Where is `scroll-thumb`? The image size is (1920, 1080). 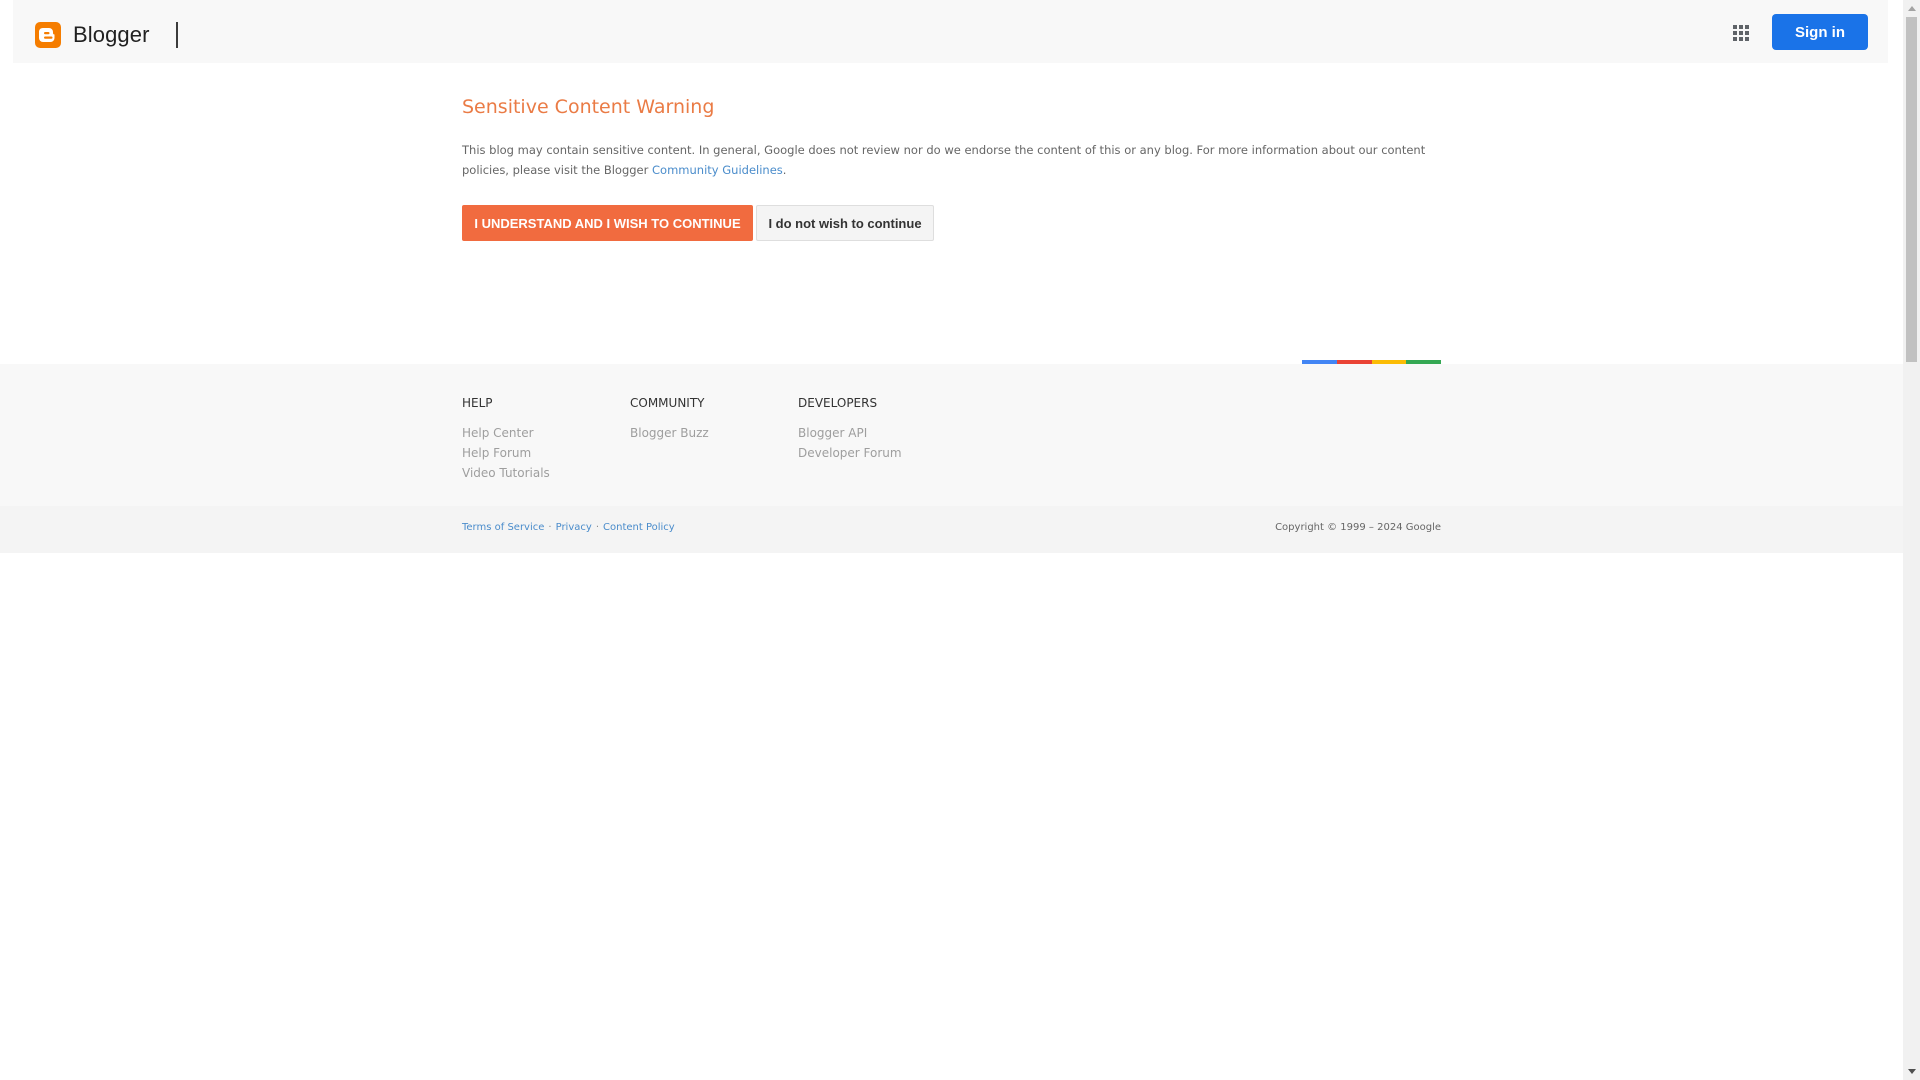 scroll-thumb is located at coordinates (1911, 189).